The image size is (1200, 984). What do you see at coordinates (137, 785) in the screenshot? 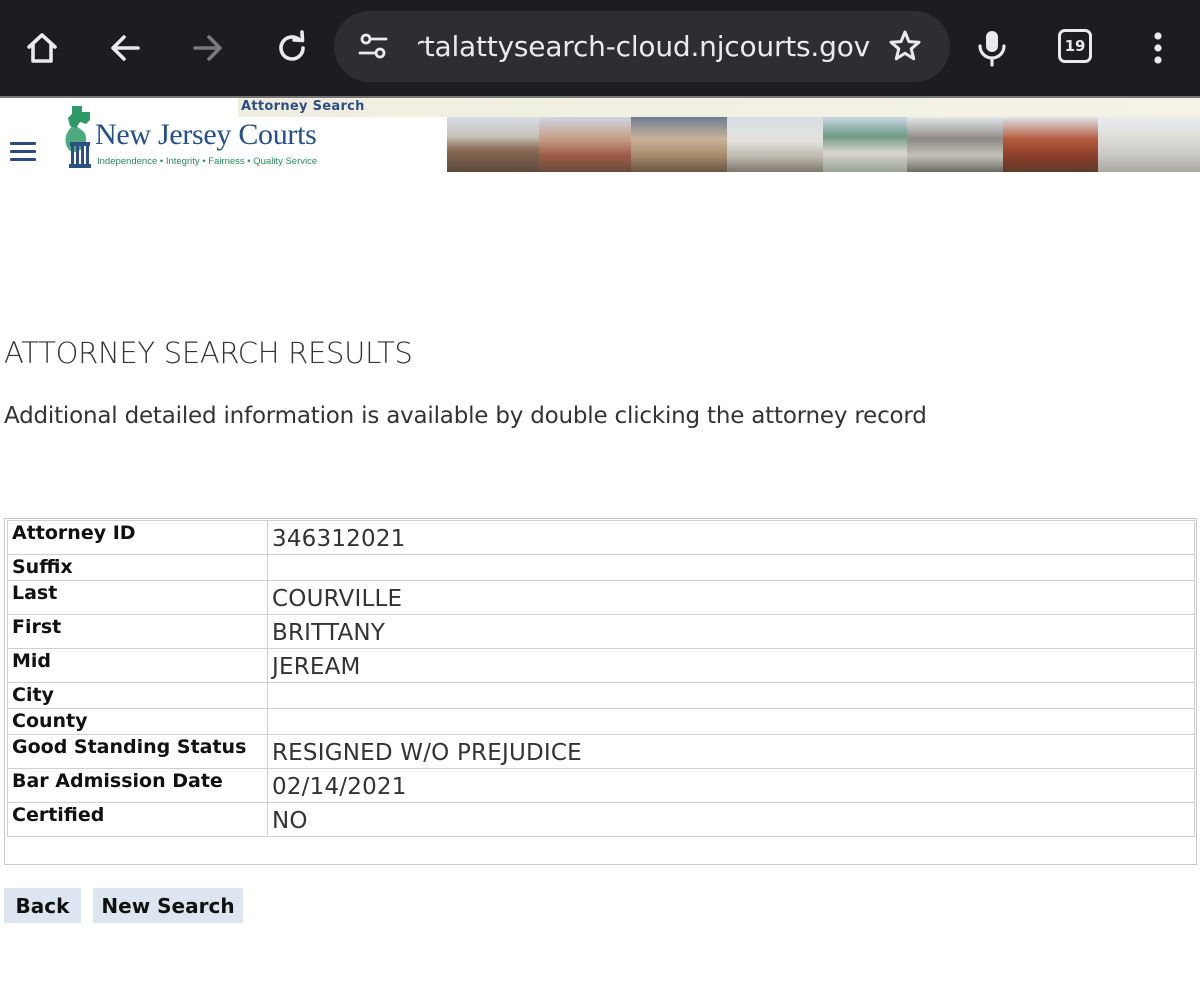
I see `field-label: Bar Admission Date` at bounding box center [137, 785].